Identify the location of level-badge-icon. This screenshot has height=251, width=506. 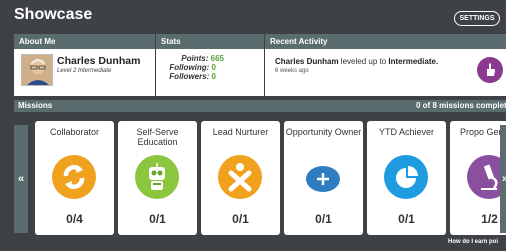
(490, 70).